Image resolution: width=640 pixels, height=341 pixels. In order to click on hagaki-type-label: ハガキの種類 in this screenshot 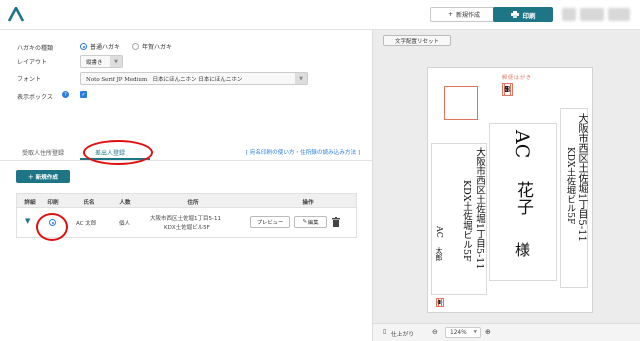, I will do `click(35, 48)`.